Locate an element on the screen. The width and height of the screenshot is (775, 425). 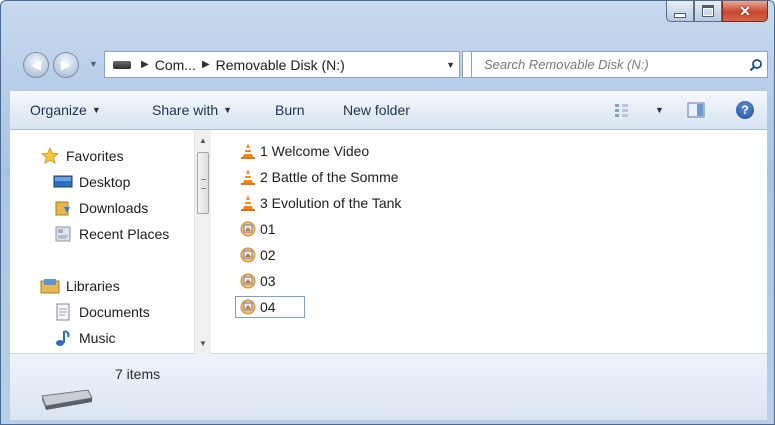
scroll-up-icon: ▲ is located at coordinates (203, 140).